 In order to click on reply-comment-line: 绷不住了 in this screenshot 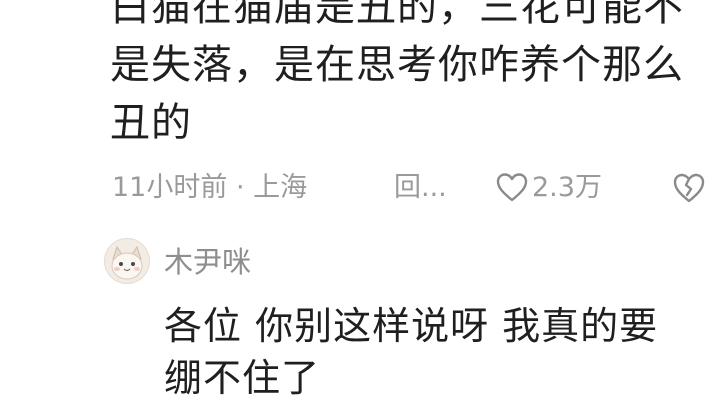, I will do `click(242, 378)`.